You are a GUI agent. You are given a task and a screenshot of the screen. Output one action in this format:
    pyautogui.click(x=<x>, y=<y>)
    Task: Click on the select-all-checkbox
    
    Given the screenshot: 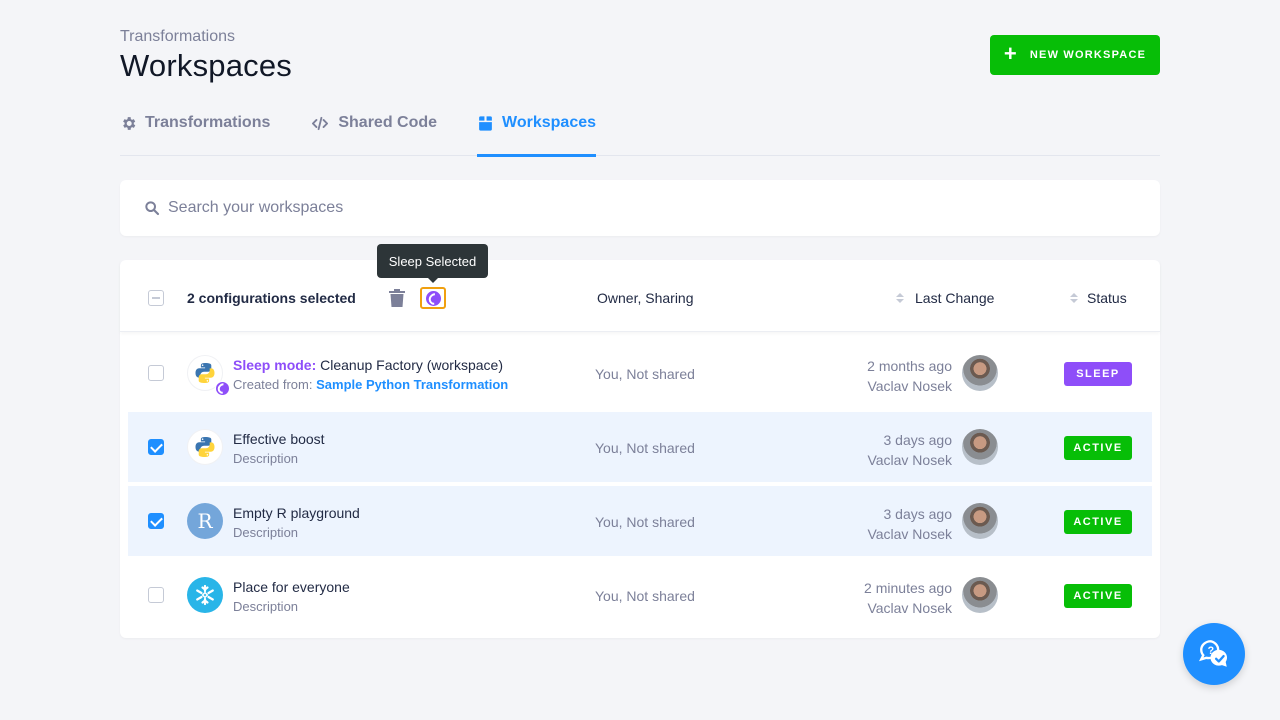 What is the action you would take?
    pyautogui.click(x=156, y=298)
    